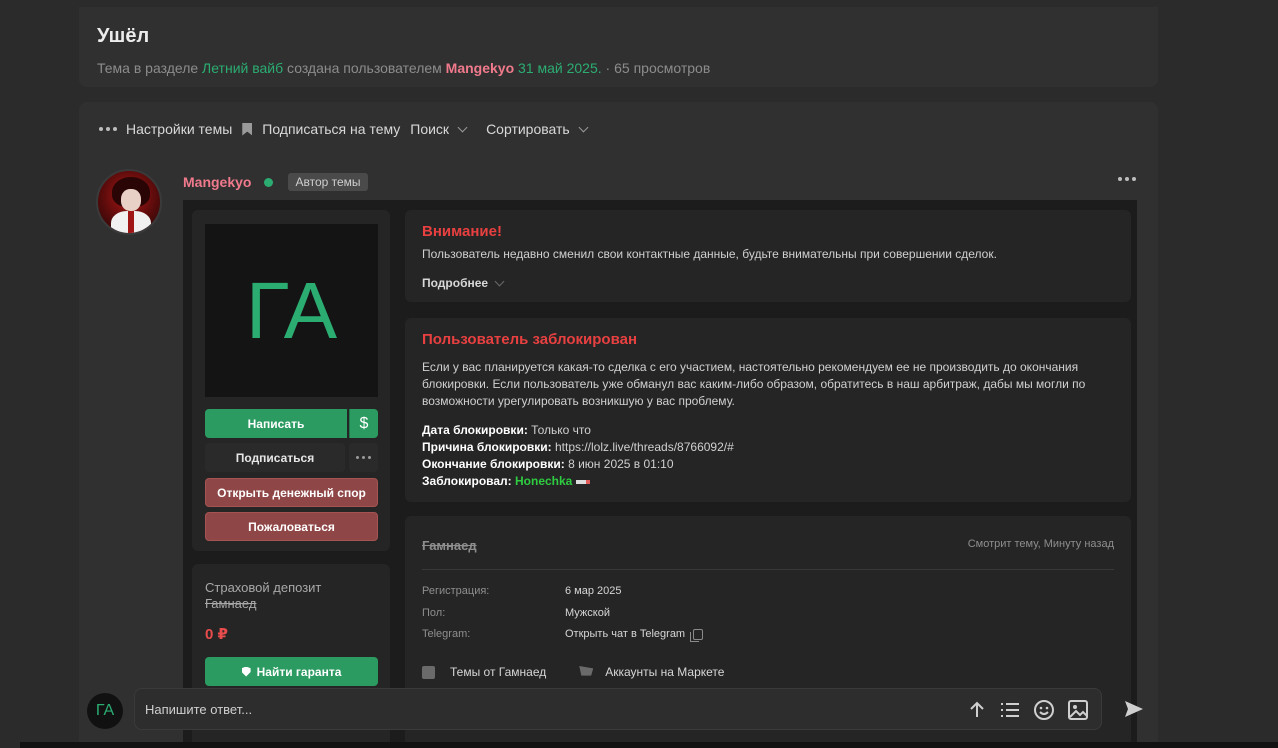 This screenshot has height=748, width=1278. Describe the element at coordinates (561, 430) in the screenshot. I see `ban-date-value: Только что` at that location.